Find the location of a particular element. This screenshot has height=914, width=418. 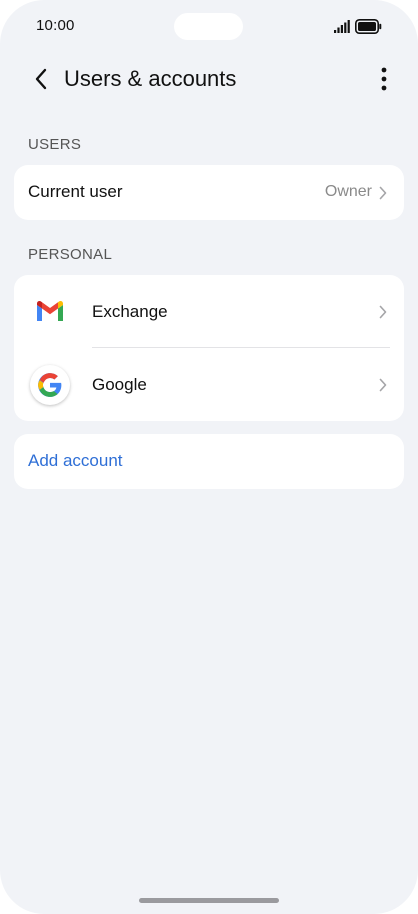

status-time: 10:00 is located at coordinates (55, 25).